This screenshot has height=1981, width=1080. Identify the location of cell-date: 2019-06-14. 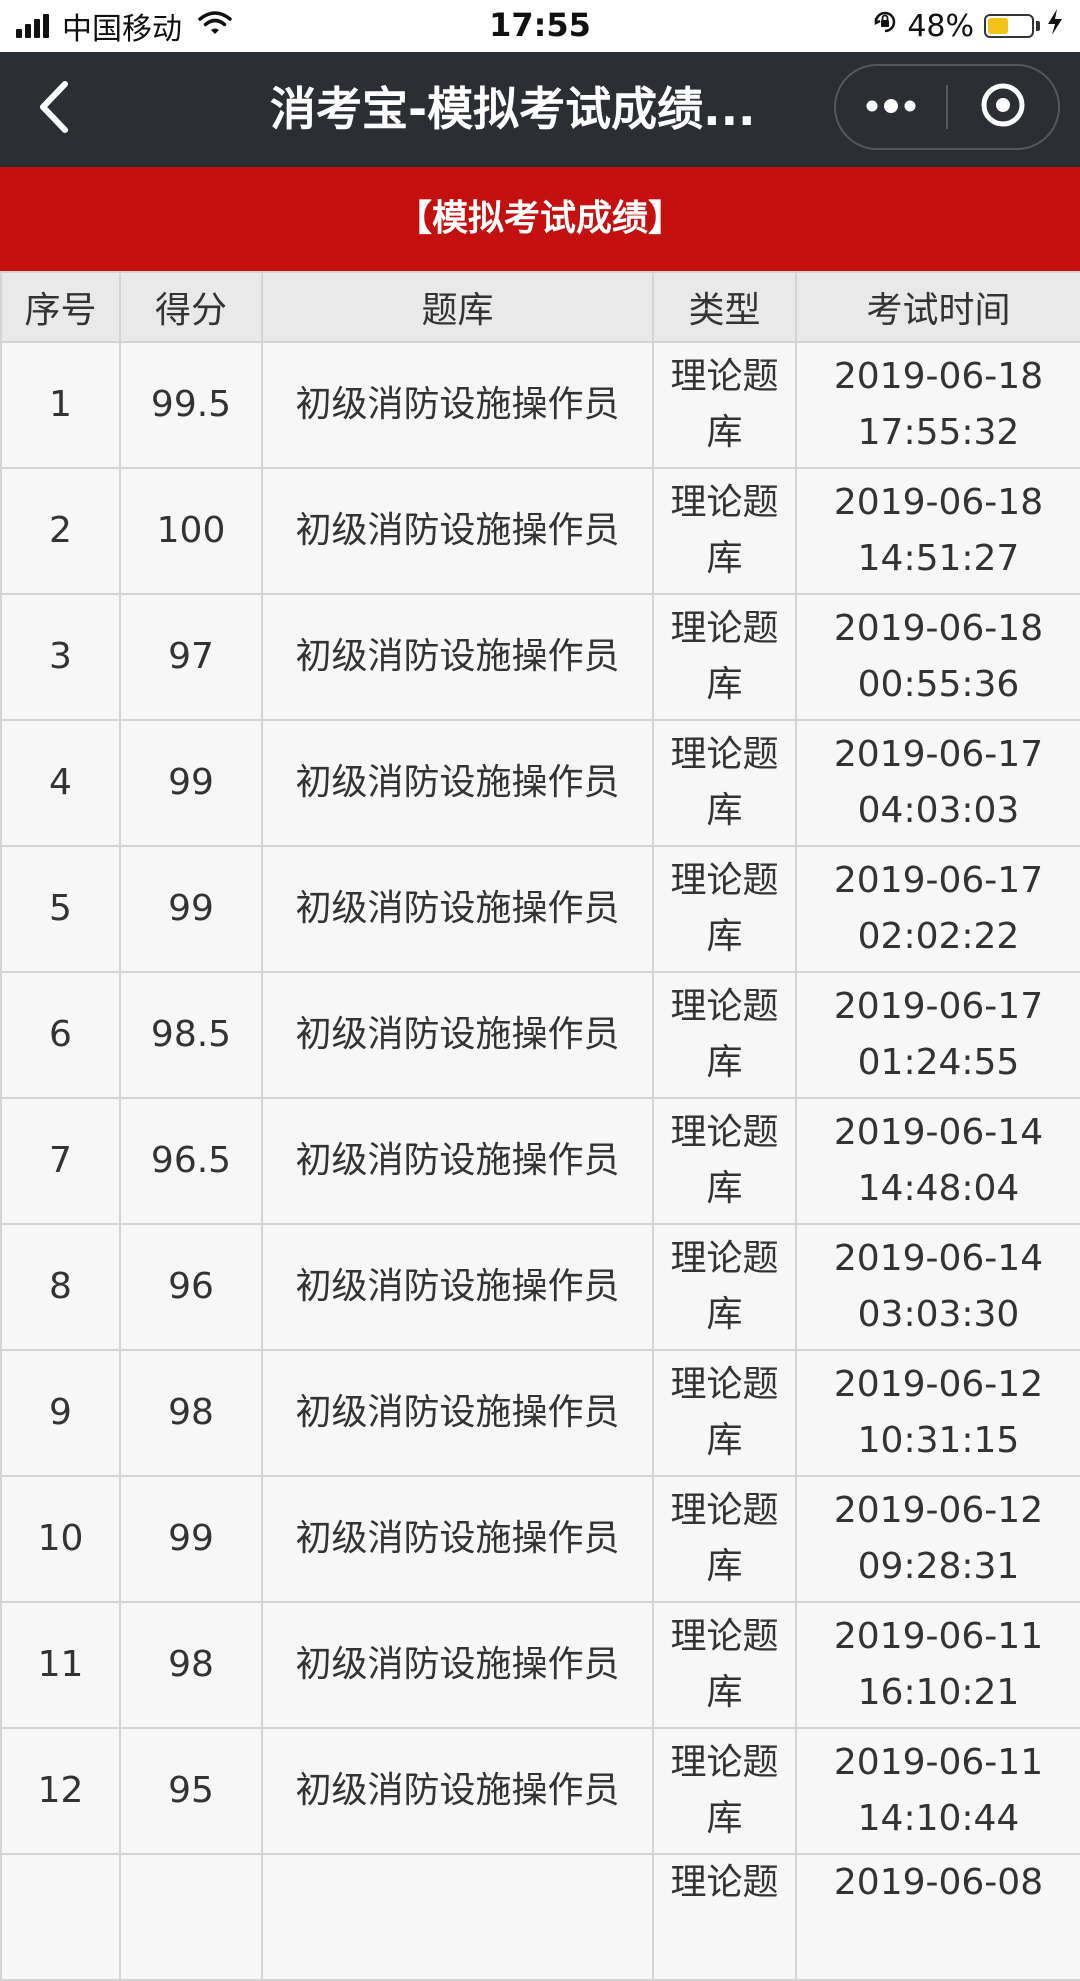
(938, 1132).